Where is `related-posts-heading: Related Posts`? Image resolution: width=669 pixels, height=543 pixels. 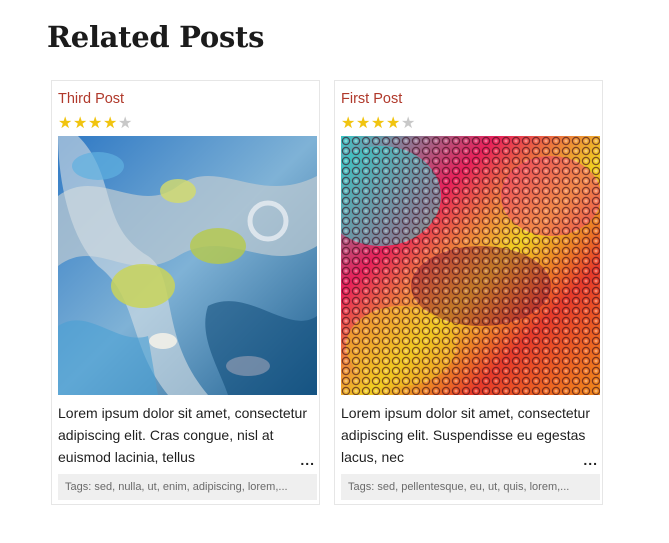
related-posts-heading: Related Posts is located at coordinates (156, 37).